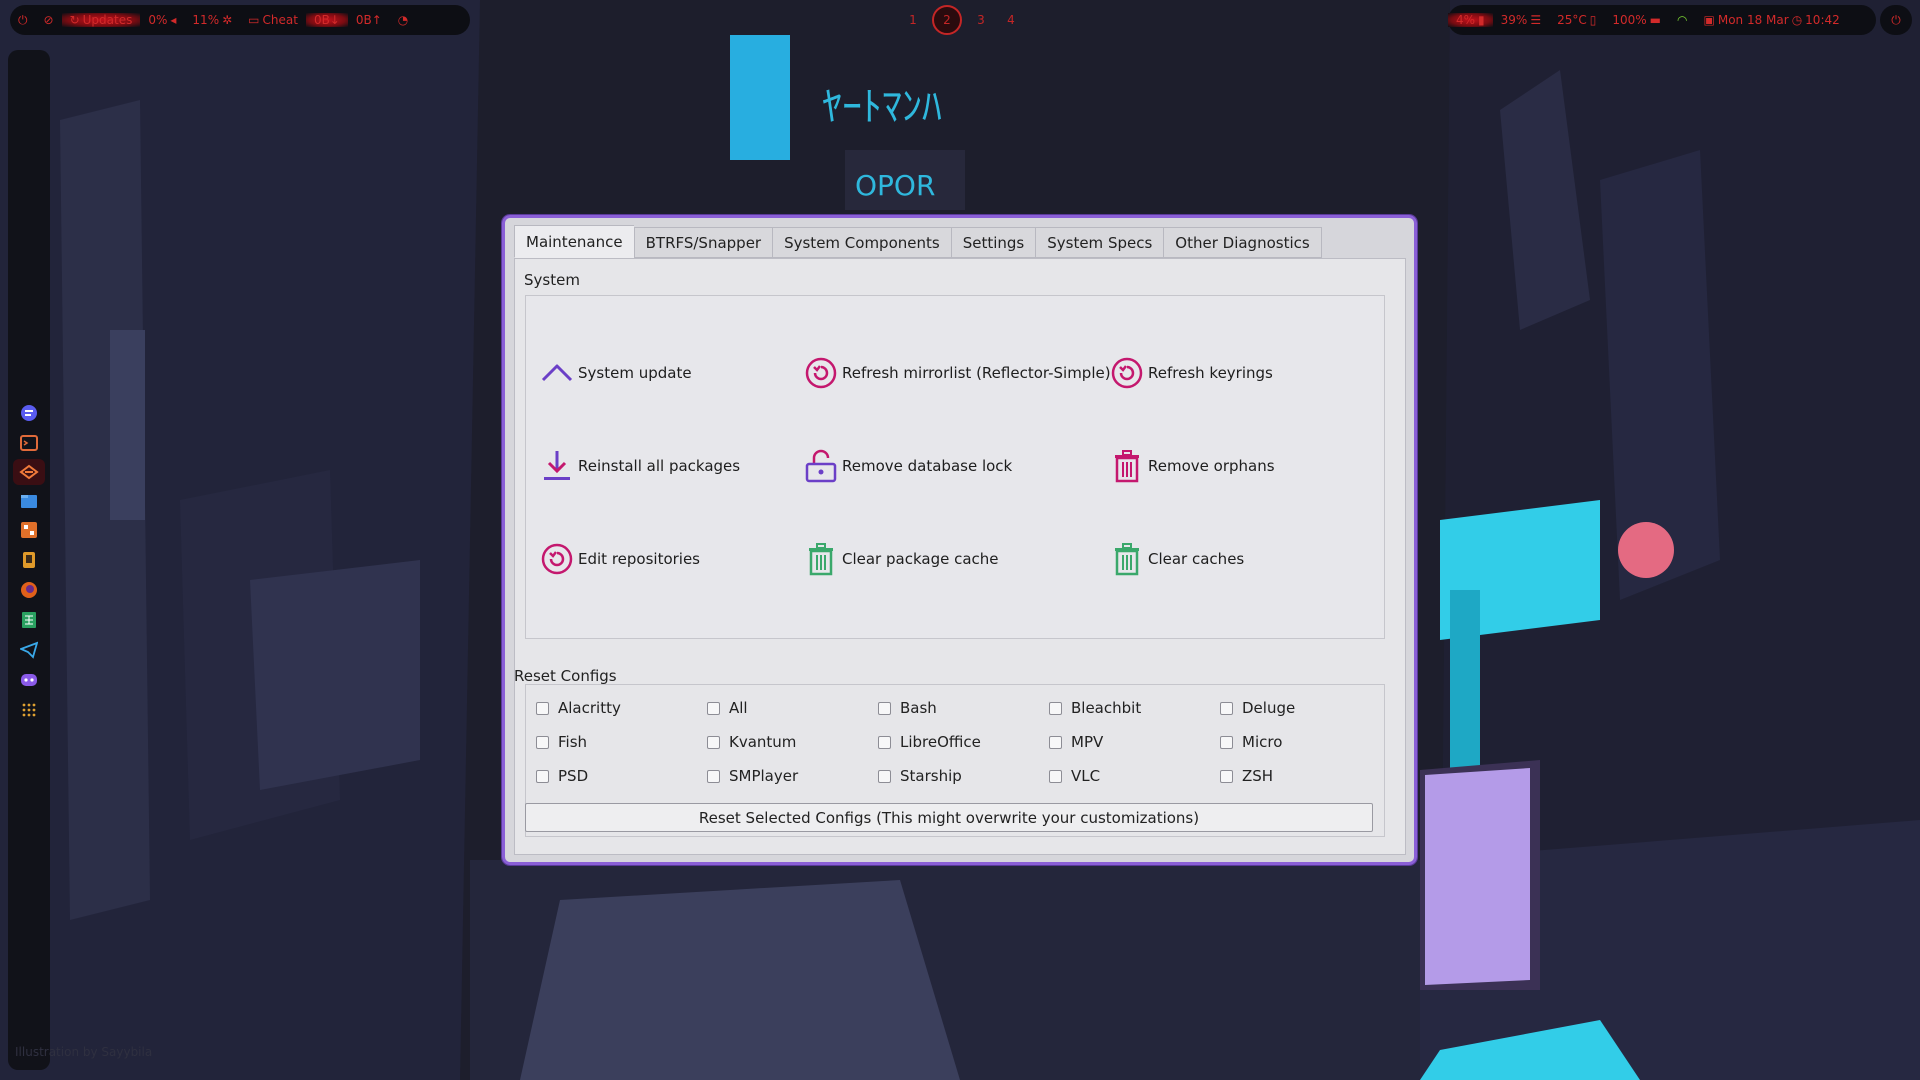  I want to click on workspace-switcher: 1 2 3 4, so click(962, 20).